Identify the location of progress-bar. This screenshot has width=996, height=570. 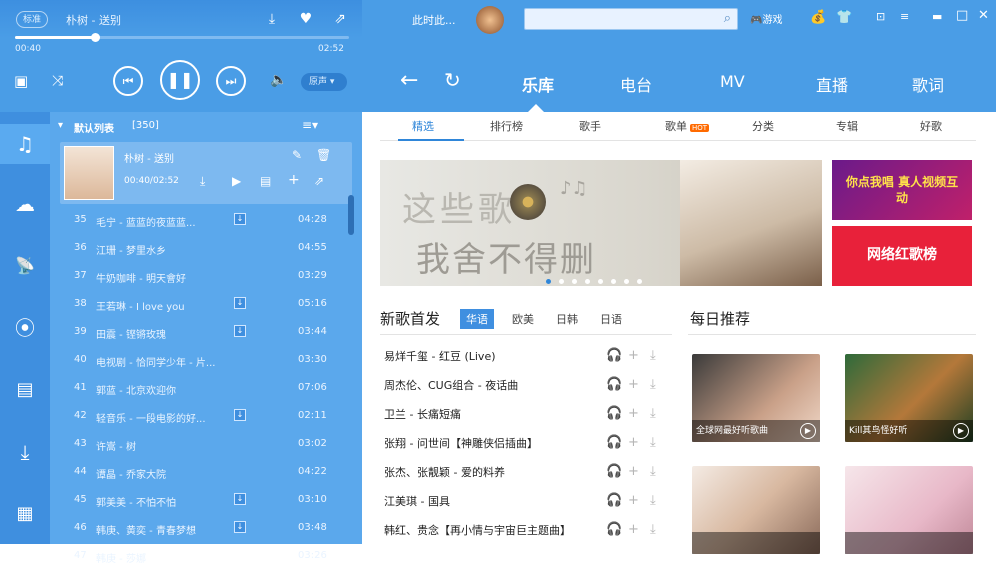
(182, 37).